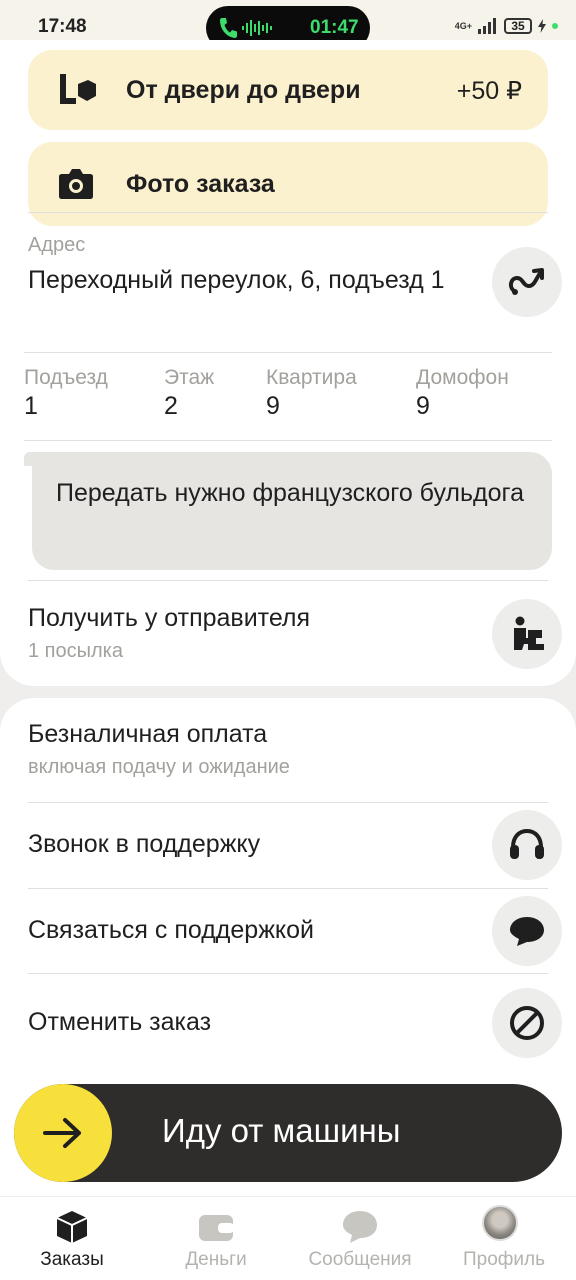 This screenshot has width=576, height=1280. I want to click on address-label: Адрес, so click(57, 245).